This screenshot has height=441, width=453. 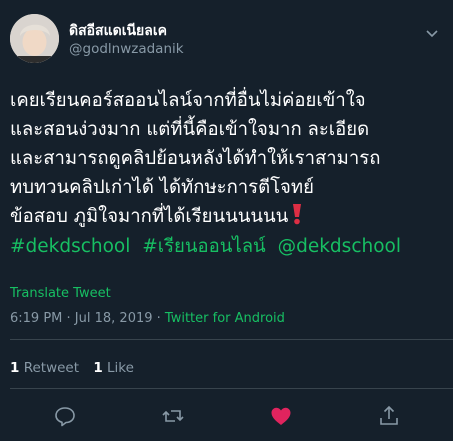 What do you see at coordinates (432, 33) in the screenshot?
I see `chevron-down-icon` at bounding box center [432, 33].